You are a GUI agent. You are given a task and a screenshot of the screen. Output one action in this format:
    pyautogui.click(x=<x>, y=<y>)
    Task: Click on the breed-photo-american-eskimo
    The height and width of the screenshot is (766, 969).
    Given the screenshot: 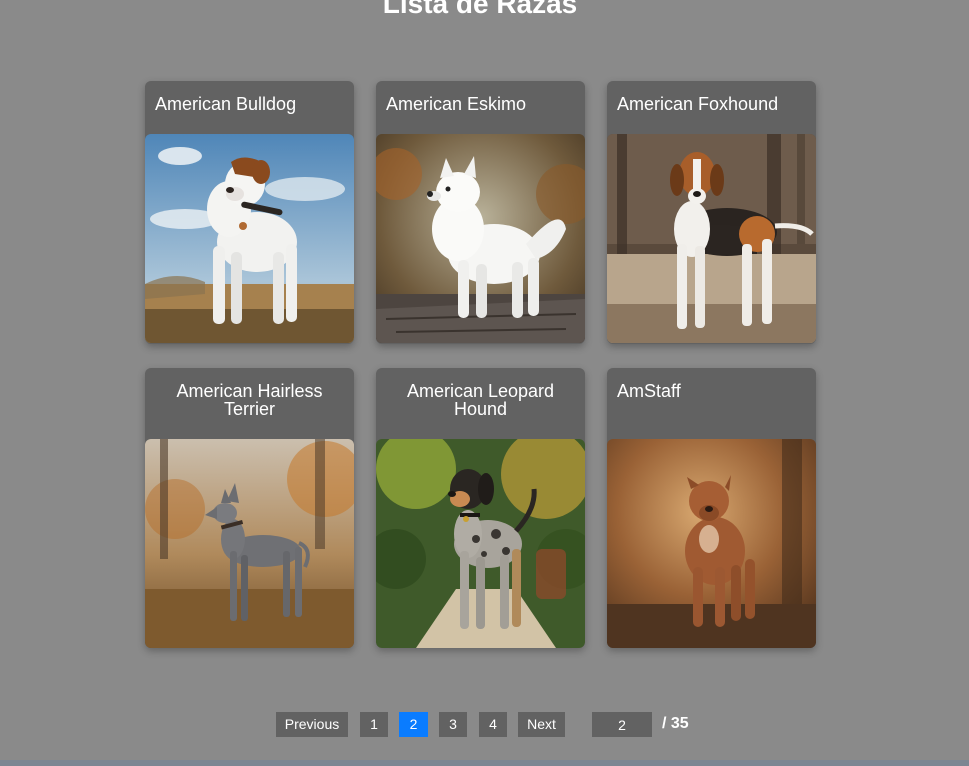 What is the action you would take?
    pyautogui.click(x=480, y=238)
    